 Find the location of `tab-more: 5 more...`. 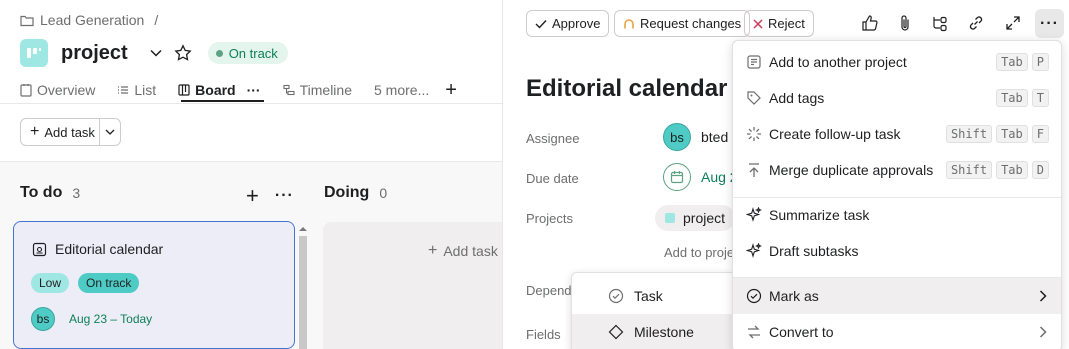

tab-more: 5 more... is located at coordinates (401, 90).